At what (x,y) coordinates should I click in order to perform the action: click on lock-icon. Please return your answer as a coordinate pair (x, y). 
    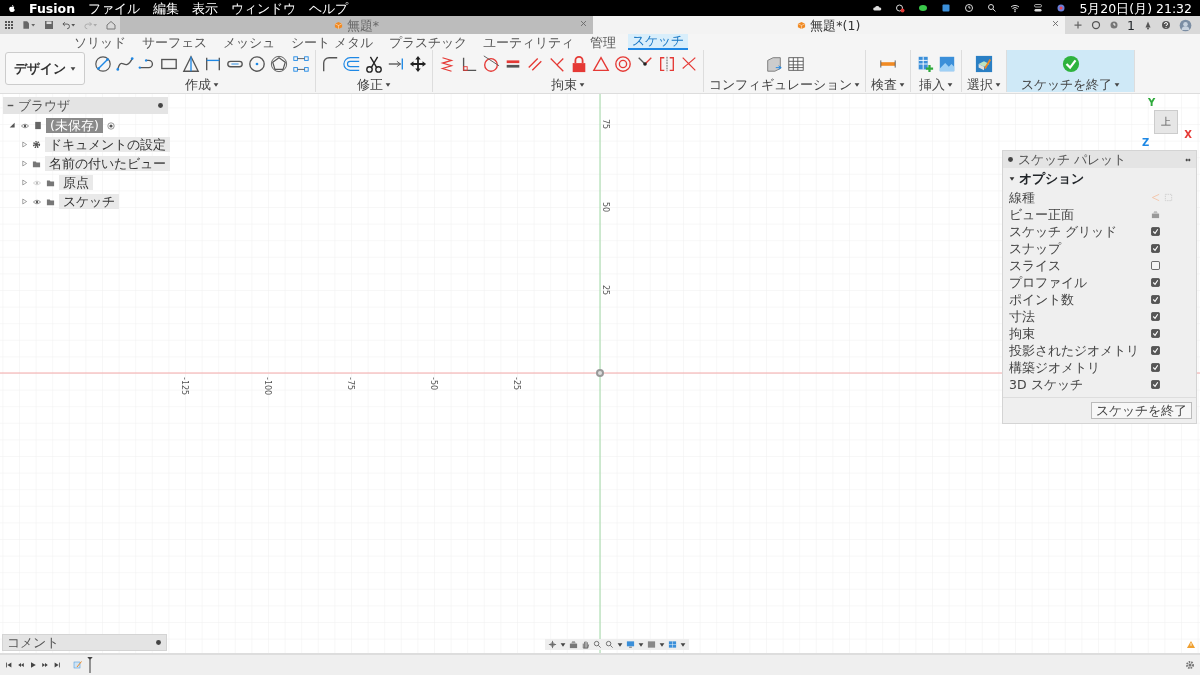
    Looking at the image, I should click on (579, 64).